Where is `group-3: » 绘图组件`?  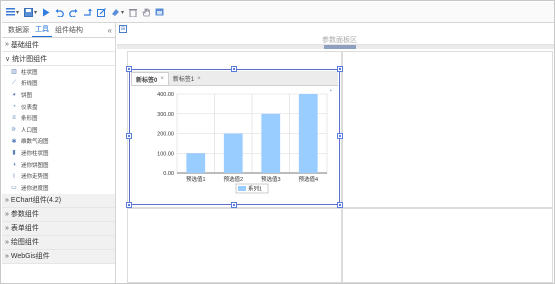 group-3: » 绘图组件 is located at coordinates (58, 242).